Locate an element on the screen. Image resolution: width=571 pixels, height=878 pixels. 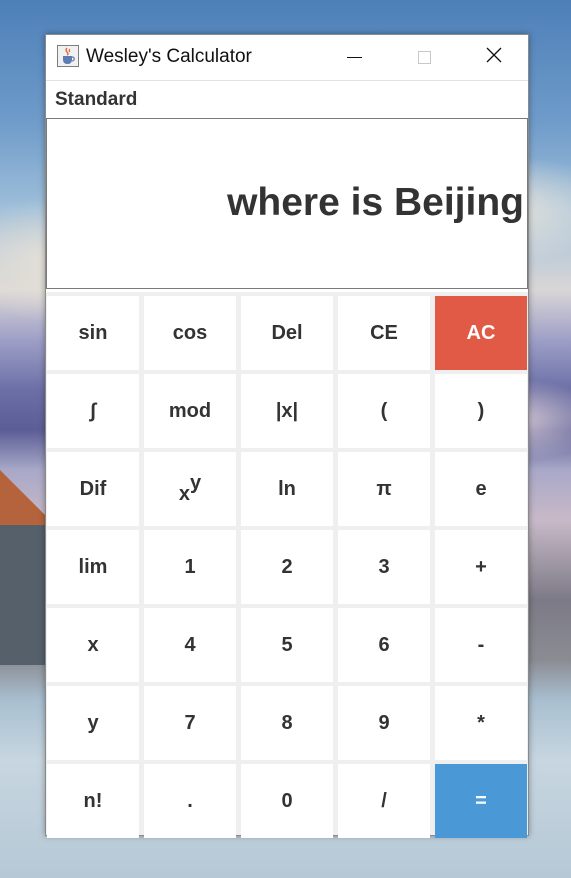
digit-7-button: 7 is located at coordinates (190, 723).